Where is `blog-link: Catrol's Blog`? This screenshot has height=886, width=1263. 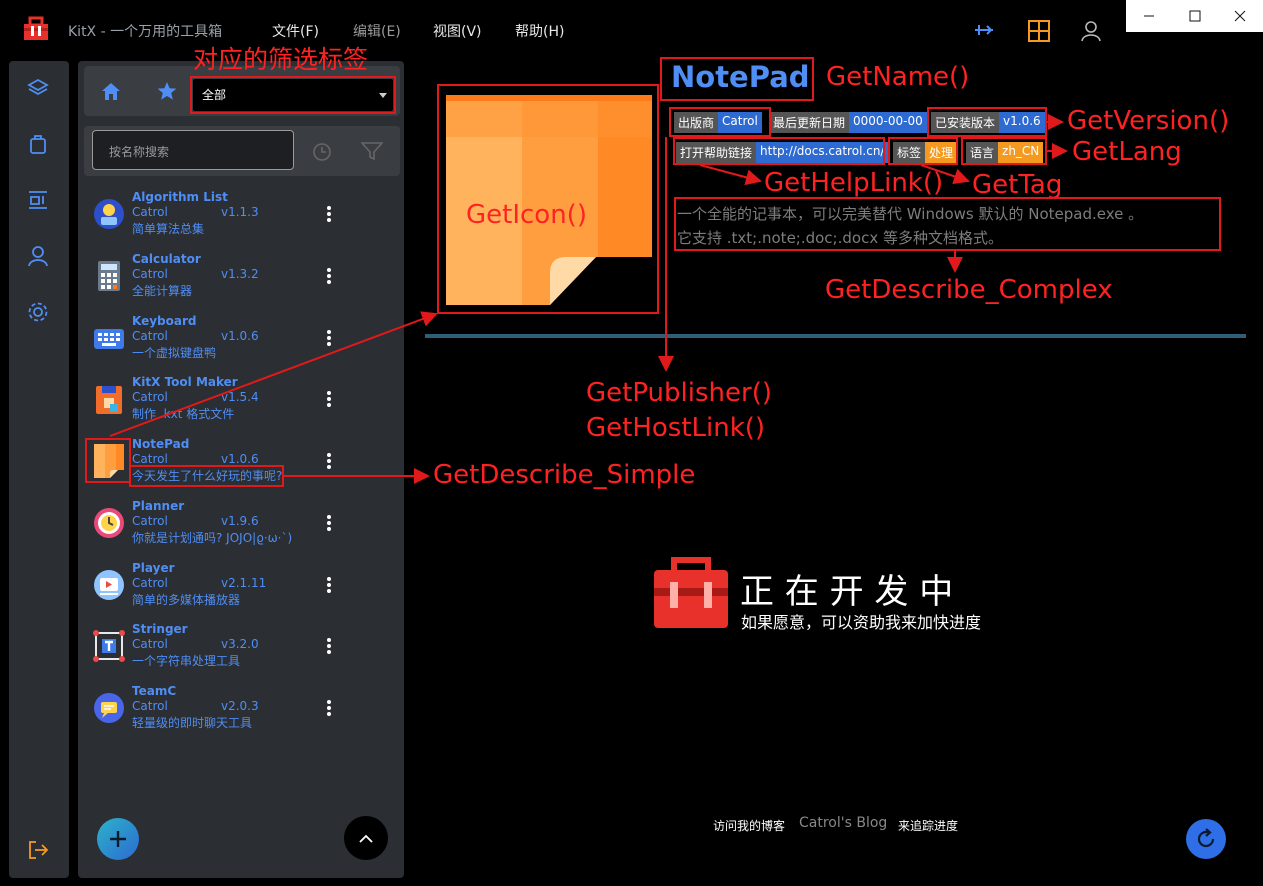 blog-link: Catrol's Blog is located at coordinates (843, 823).